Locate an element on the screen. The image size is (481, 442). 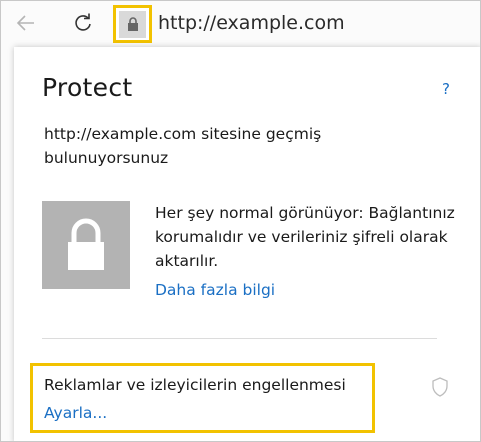
site-info-button is located at coordinates (132, 24).